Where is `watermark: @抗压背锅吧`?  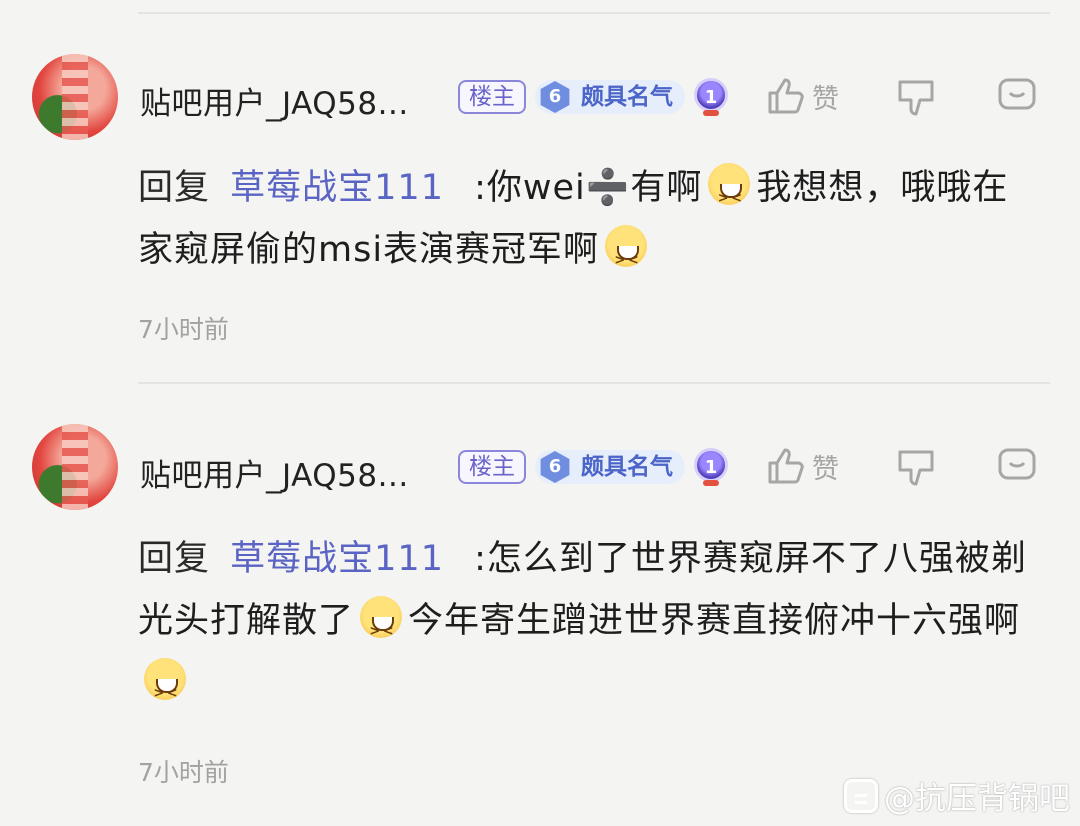
watermark: @抗压背锅吧 is located at coordinates (957, 795).